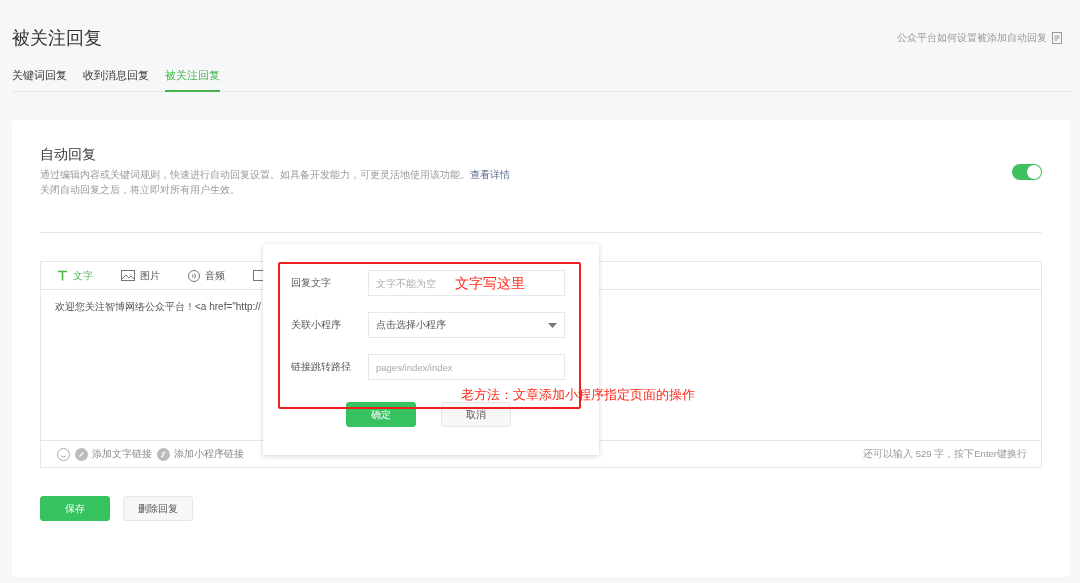 The height and width of the screenshot is (583, 1080). What do you see at coordinates (321, 367) in the screenshot?
I see `field-label: 链接跳转路径` at bounding box center [321, 367].